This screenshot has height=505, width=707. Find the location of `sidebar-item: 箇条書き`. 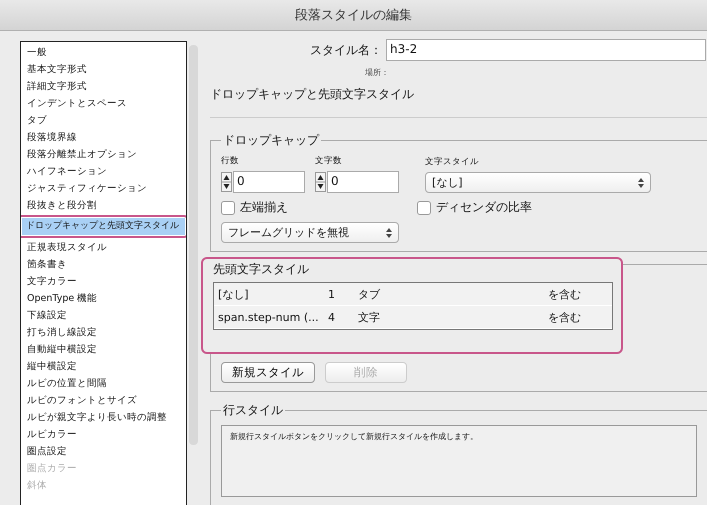

sidebar-item: 箇条書き is located at coordinates (103, 264).